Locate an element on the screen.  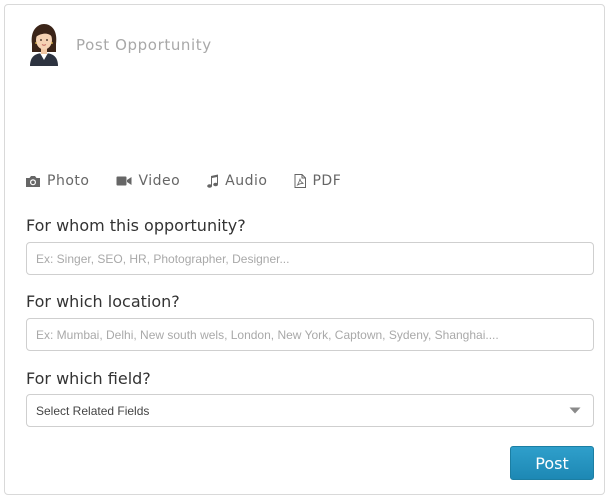
select-value: Select Related Fields is located at coordinates (93, 410).